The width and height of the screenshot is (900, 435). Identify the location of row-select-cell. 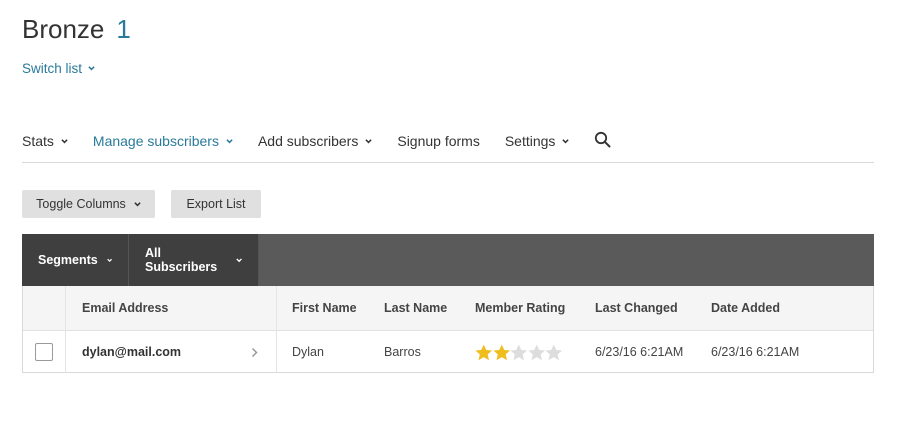
(44, 352).